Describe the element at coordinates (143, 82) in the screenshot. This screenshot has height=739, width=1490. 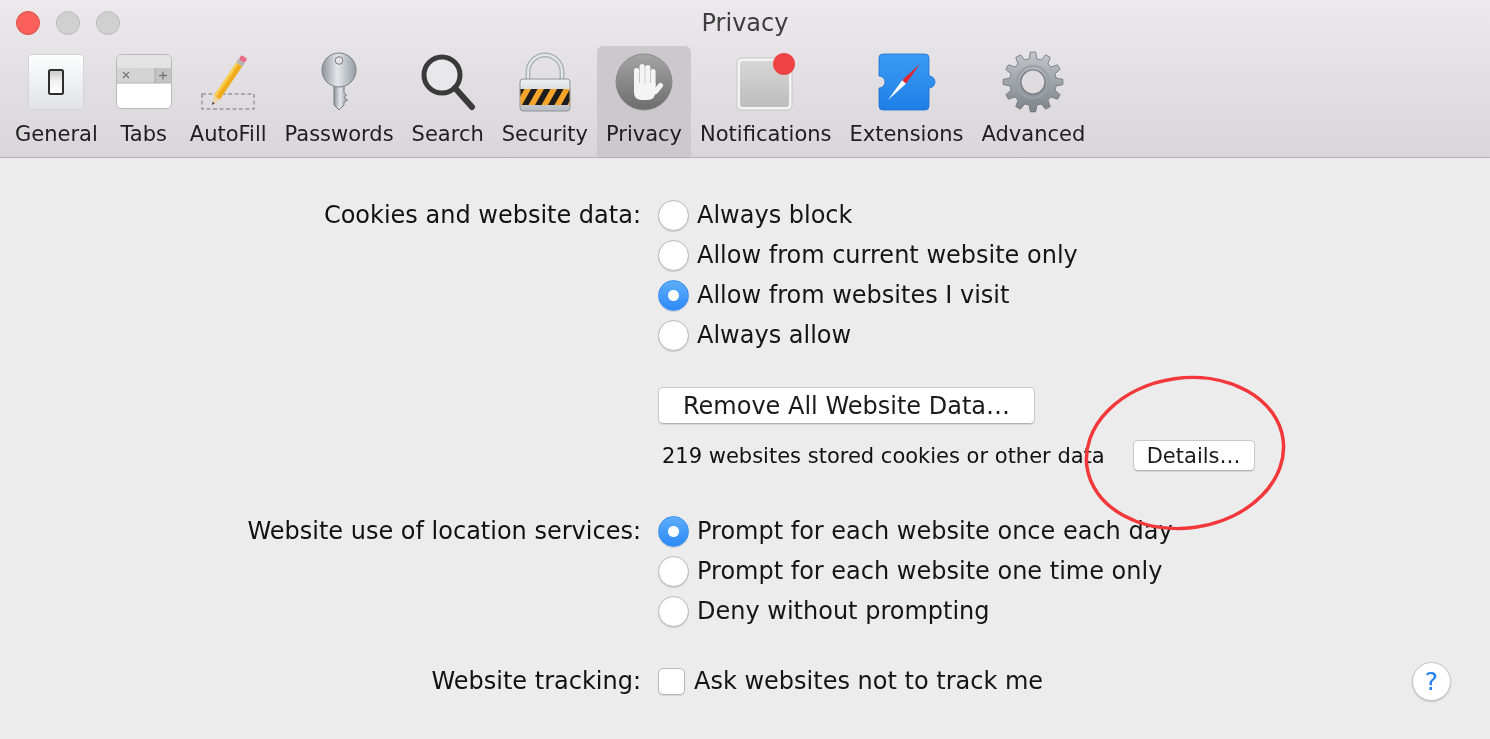
I see `tab-bar-icon` at that location.